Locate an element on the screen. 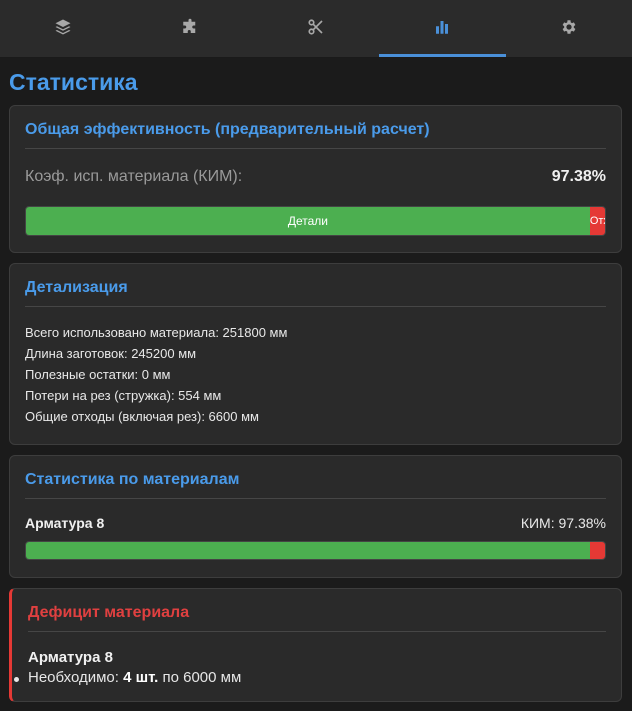 This screenshot has height=711, width=632. tab-scissors is located at coordinates (316, 28).